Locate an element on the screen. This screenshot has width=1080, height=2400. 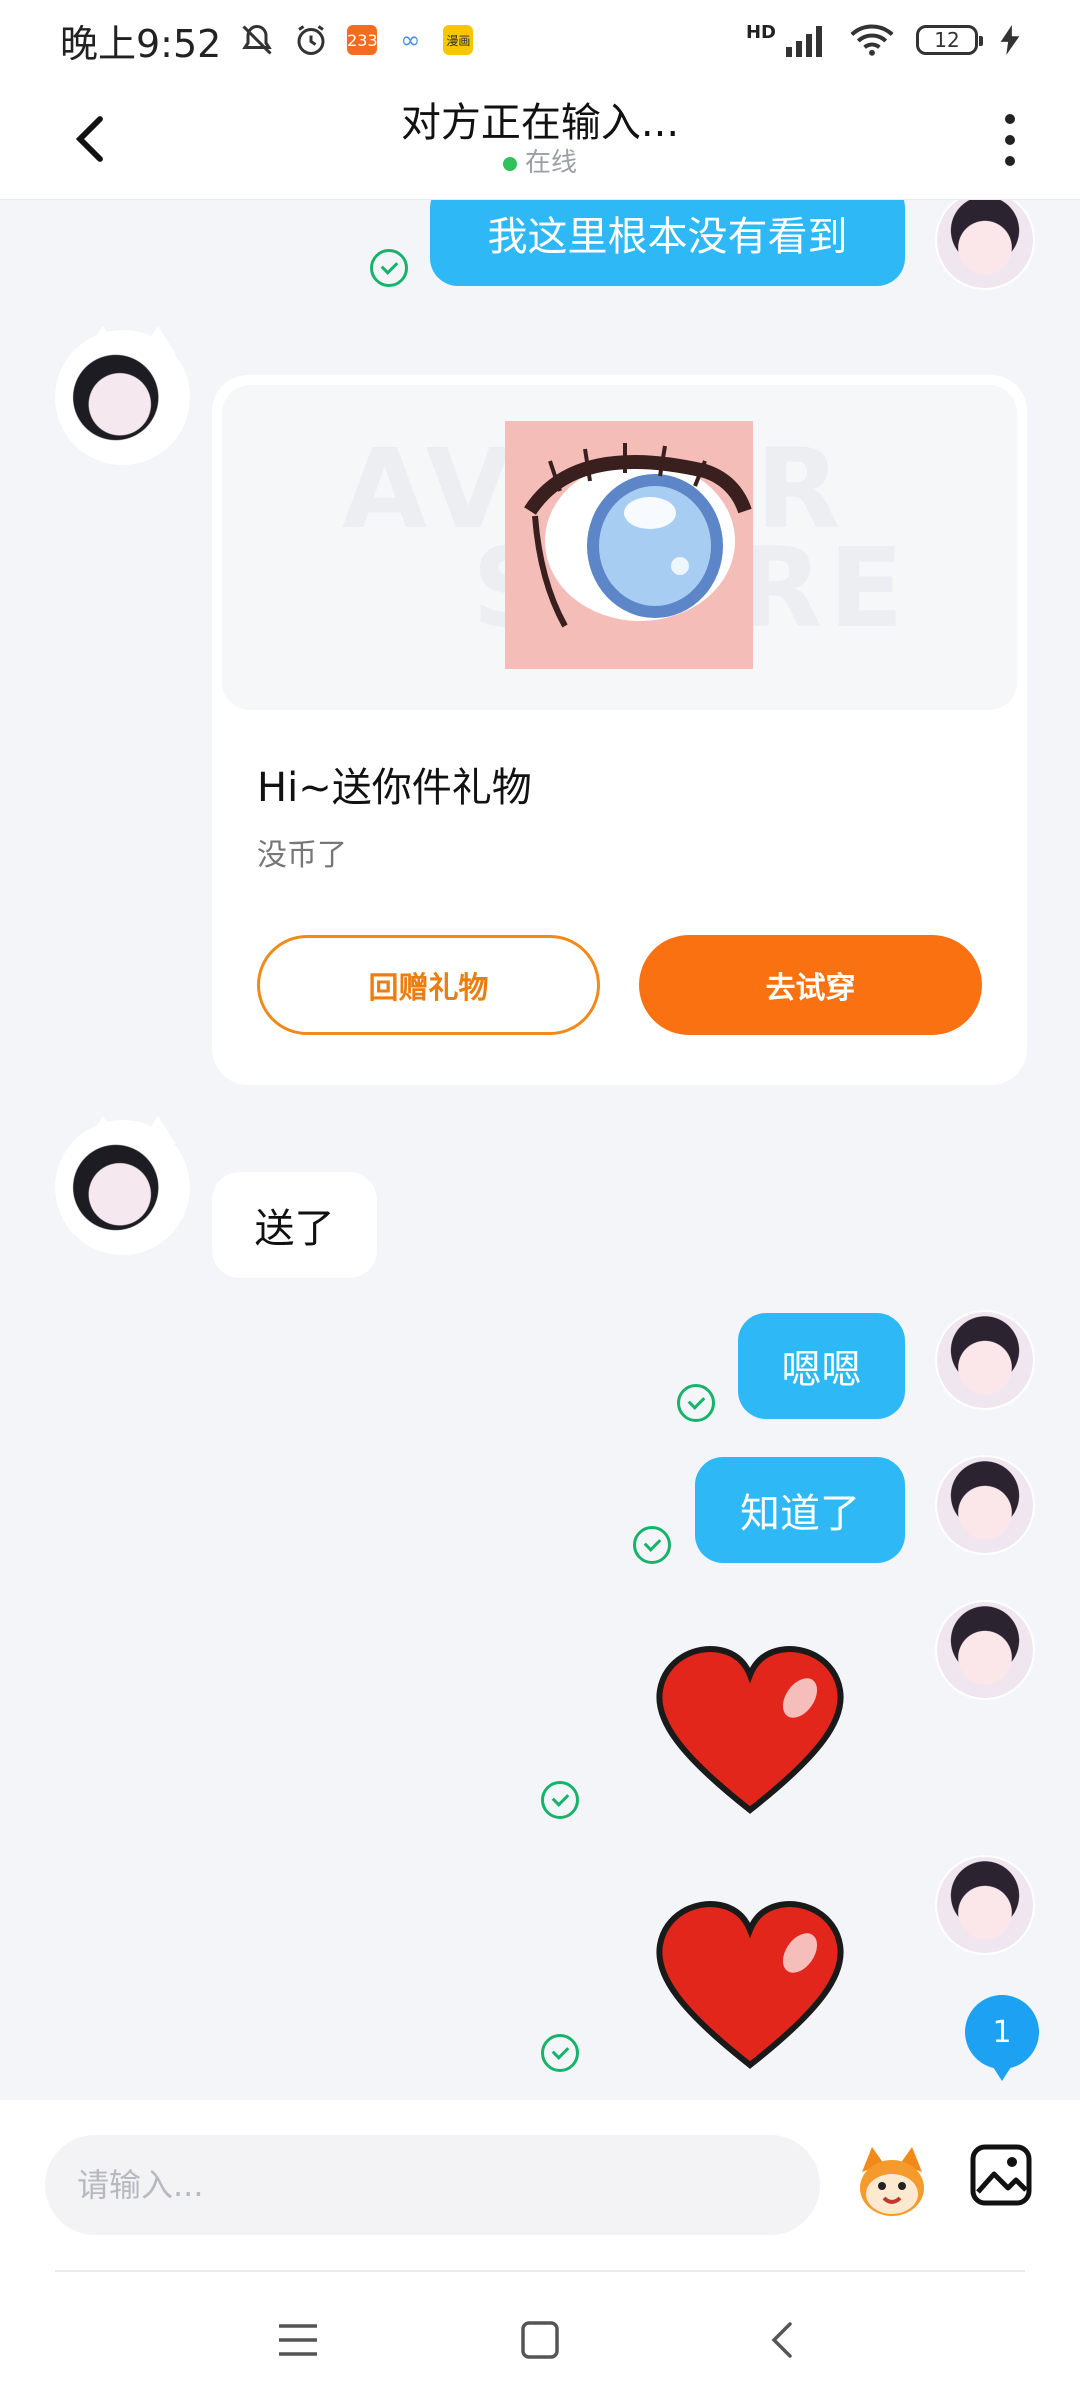
system-nav-bar is located at coordinates (540, 2336).